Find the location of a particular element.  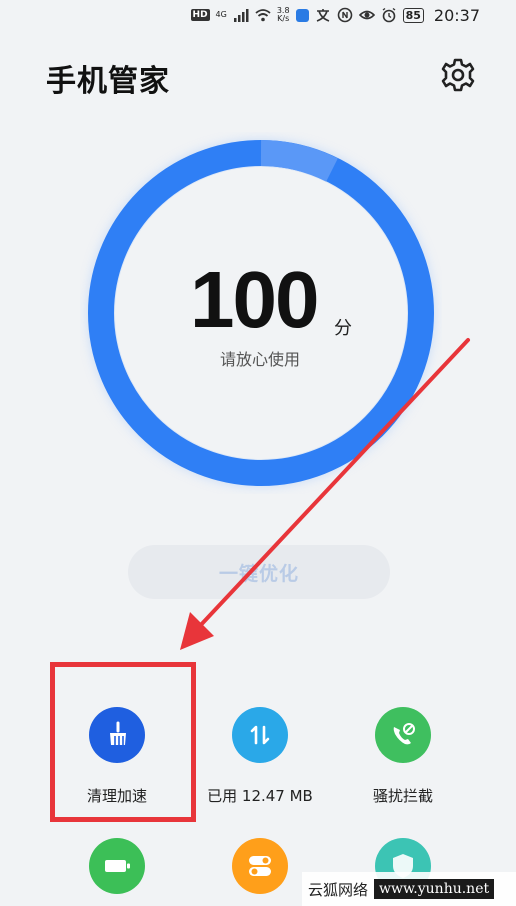

tool-data-usage-label: 已用 12.47 MB is located at coordinates (260, 796).